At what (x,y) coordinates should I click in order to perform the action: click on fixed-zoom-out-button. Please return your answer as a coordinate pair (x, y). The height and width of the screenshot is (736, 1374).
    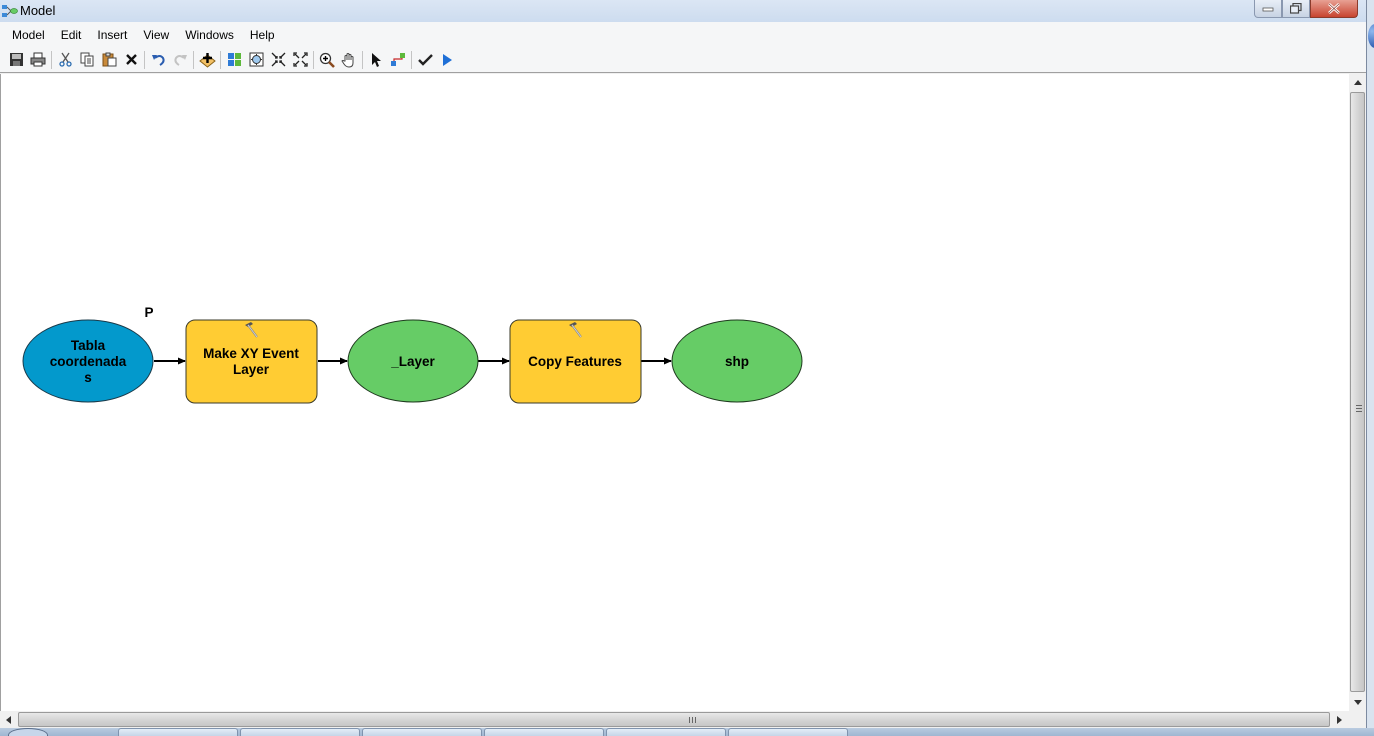
    Looking at the image, I should click on (300, 60).